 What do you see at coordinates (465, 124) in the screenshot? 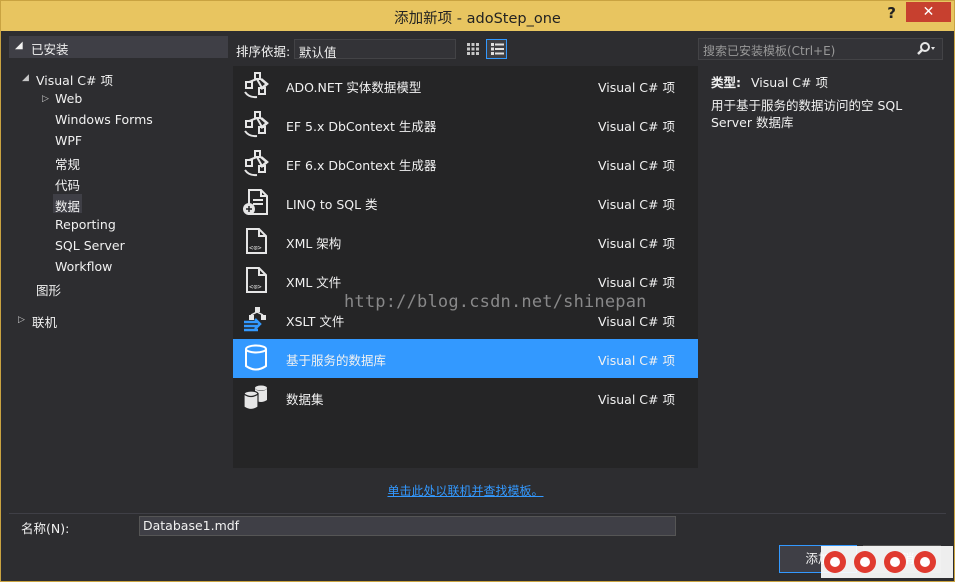
I see `template-row-ef5-dbcontext: EF 5.x DbContext 生成器 Visual C# 项` at bounding box center [465, 124].